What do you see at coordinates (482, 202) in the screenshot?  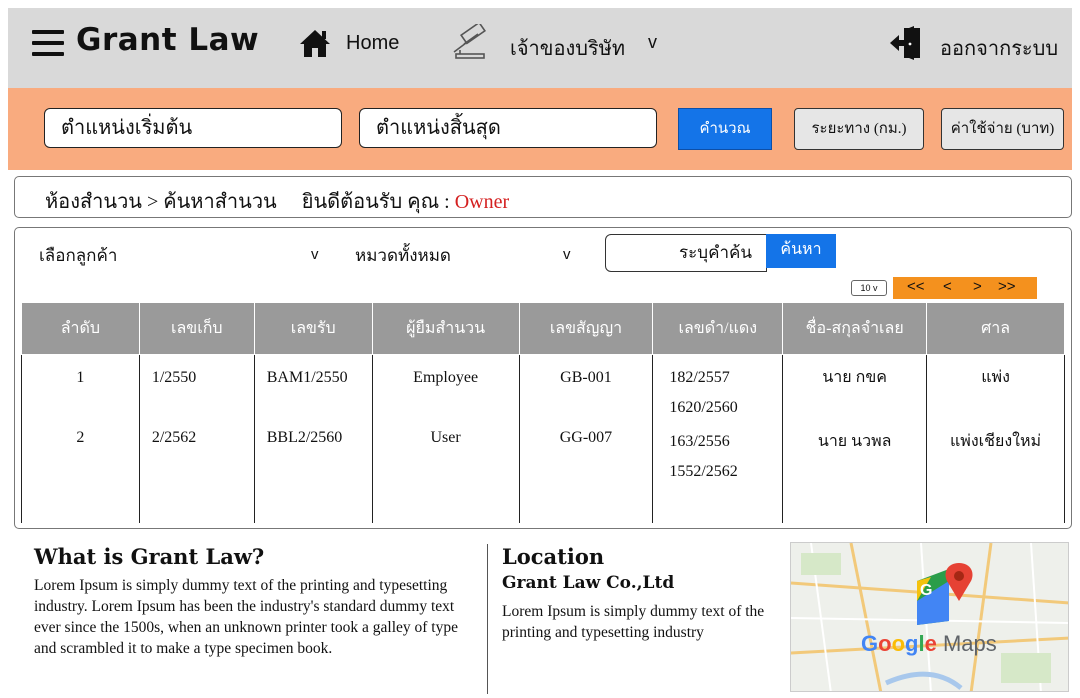 I see `user-name: Owner` at bounding box center [482, 202].